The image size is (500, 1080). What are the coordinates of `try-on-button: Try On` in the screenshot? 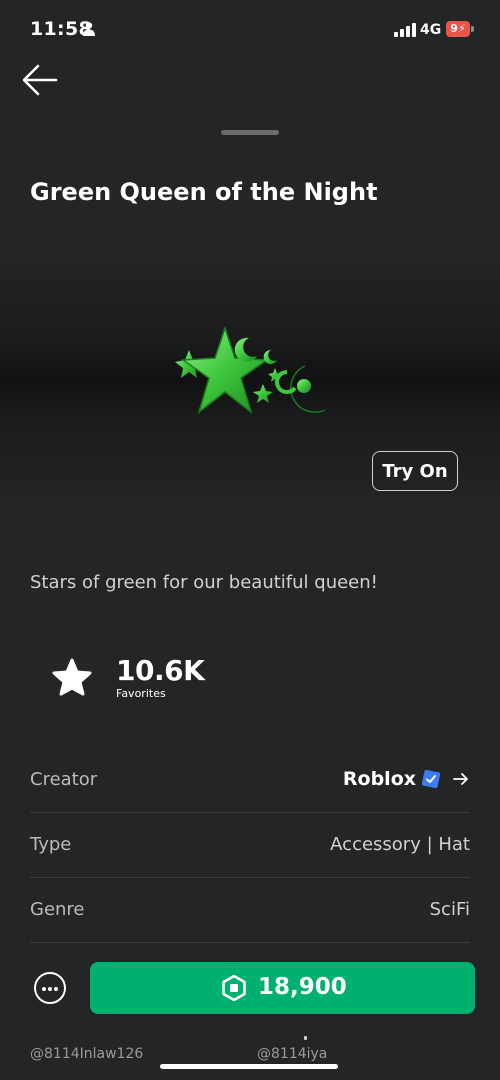 It's located at (415, 471).